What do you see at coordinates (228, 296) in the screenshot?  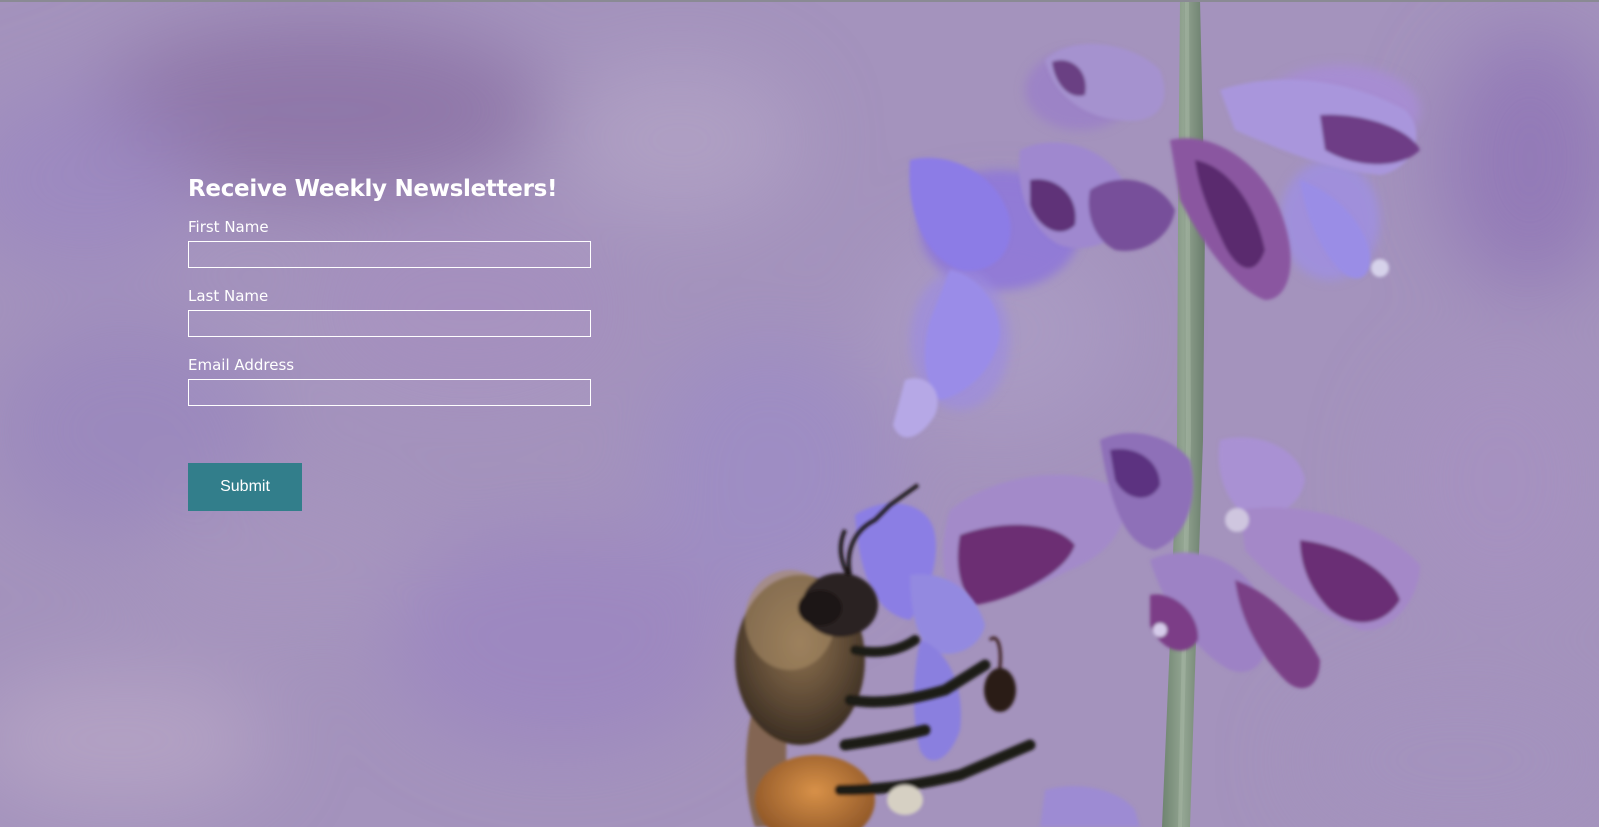 I see `last-name-label: Last Name` at bounding box center [228, 296].